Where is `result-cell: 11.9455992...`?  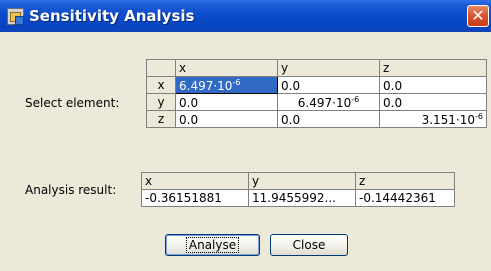 result-cell: 11.9455992... is located at coordinates (302, 198).